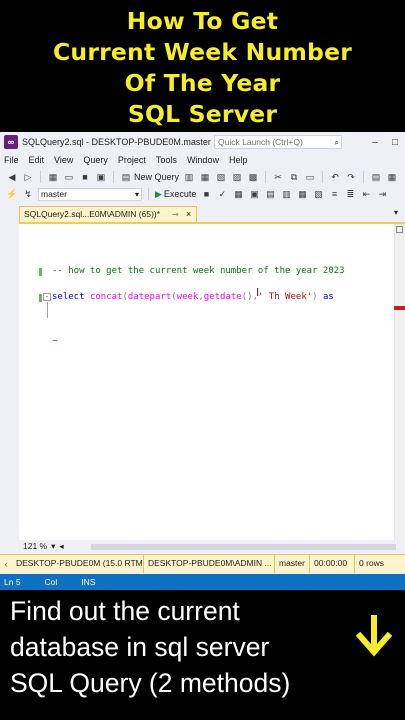 The width and height of the screenshot is (405, 720). I want to click on results-text-icon: ▥, so click(286, 194).